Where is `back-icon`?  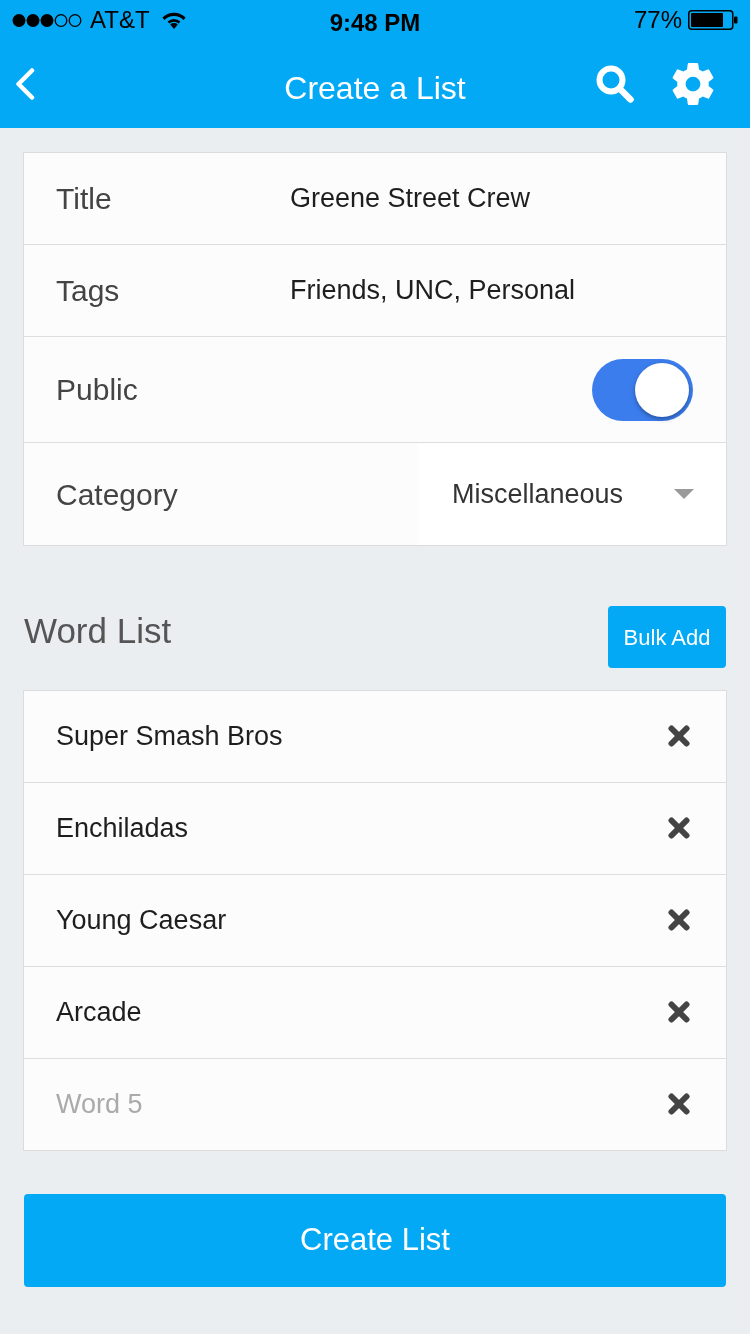 back-icon is located at coordinates (25, 84).